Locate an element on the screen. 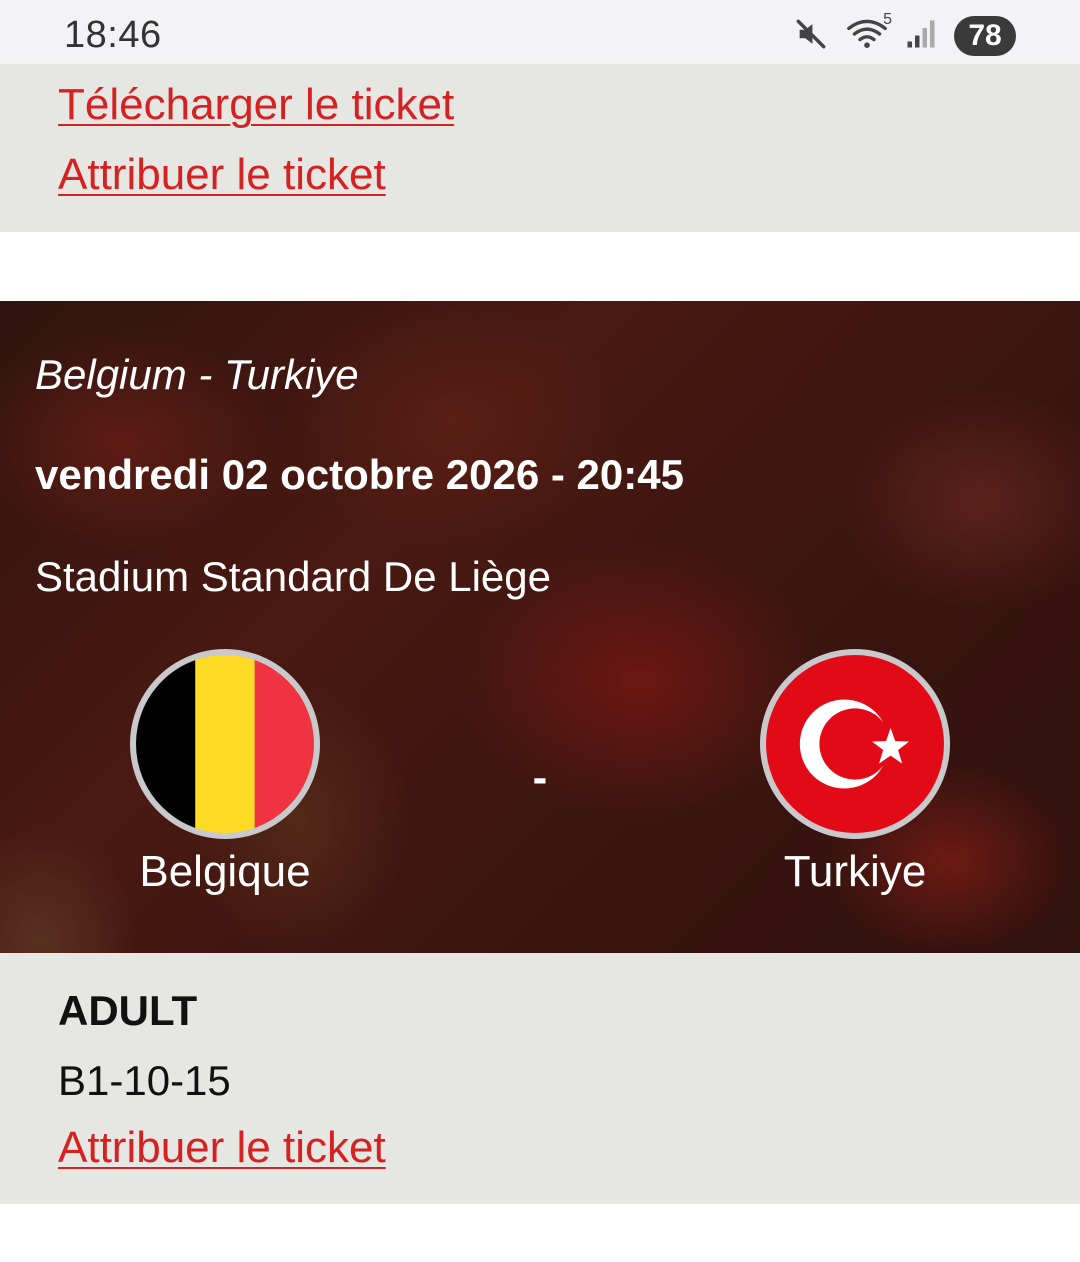  mute-icon is located at coordinates (811, 36).